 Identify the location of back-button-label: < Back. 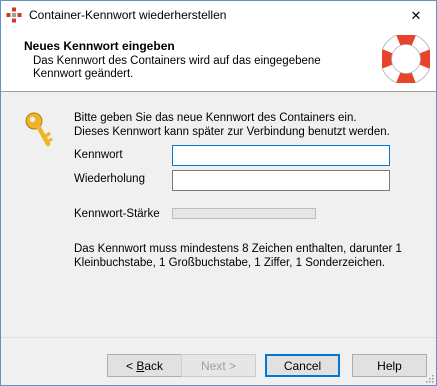
(144, 365).